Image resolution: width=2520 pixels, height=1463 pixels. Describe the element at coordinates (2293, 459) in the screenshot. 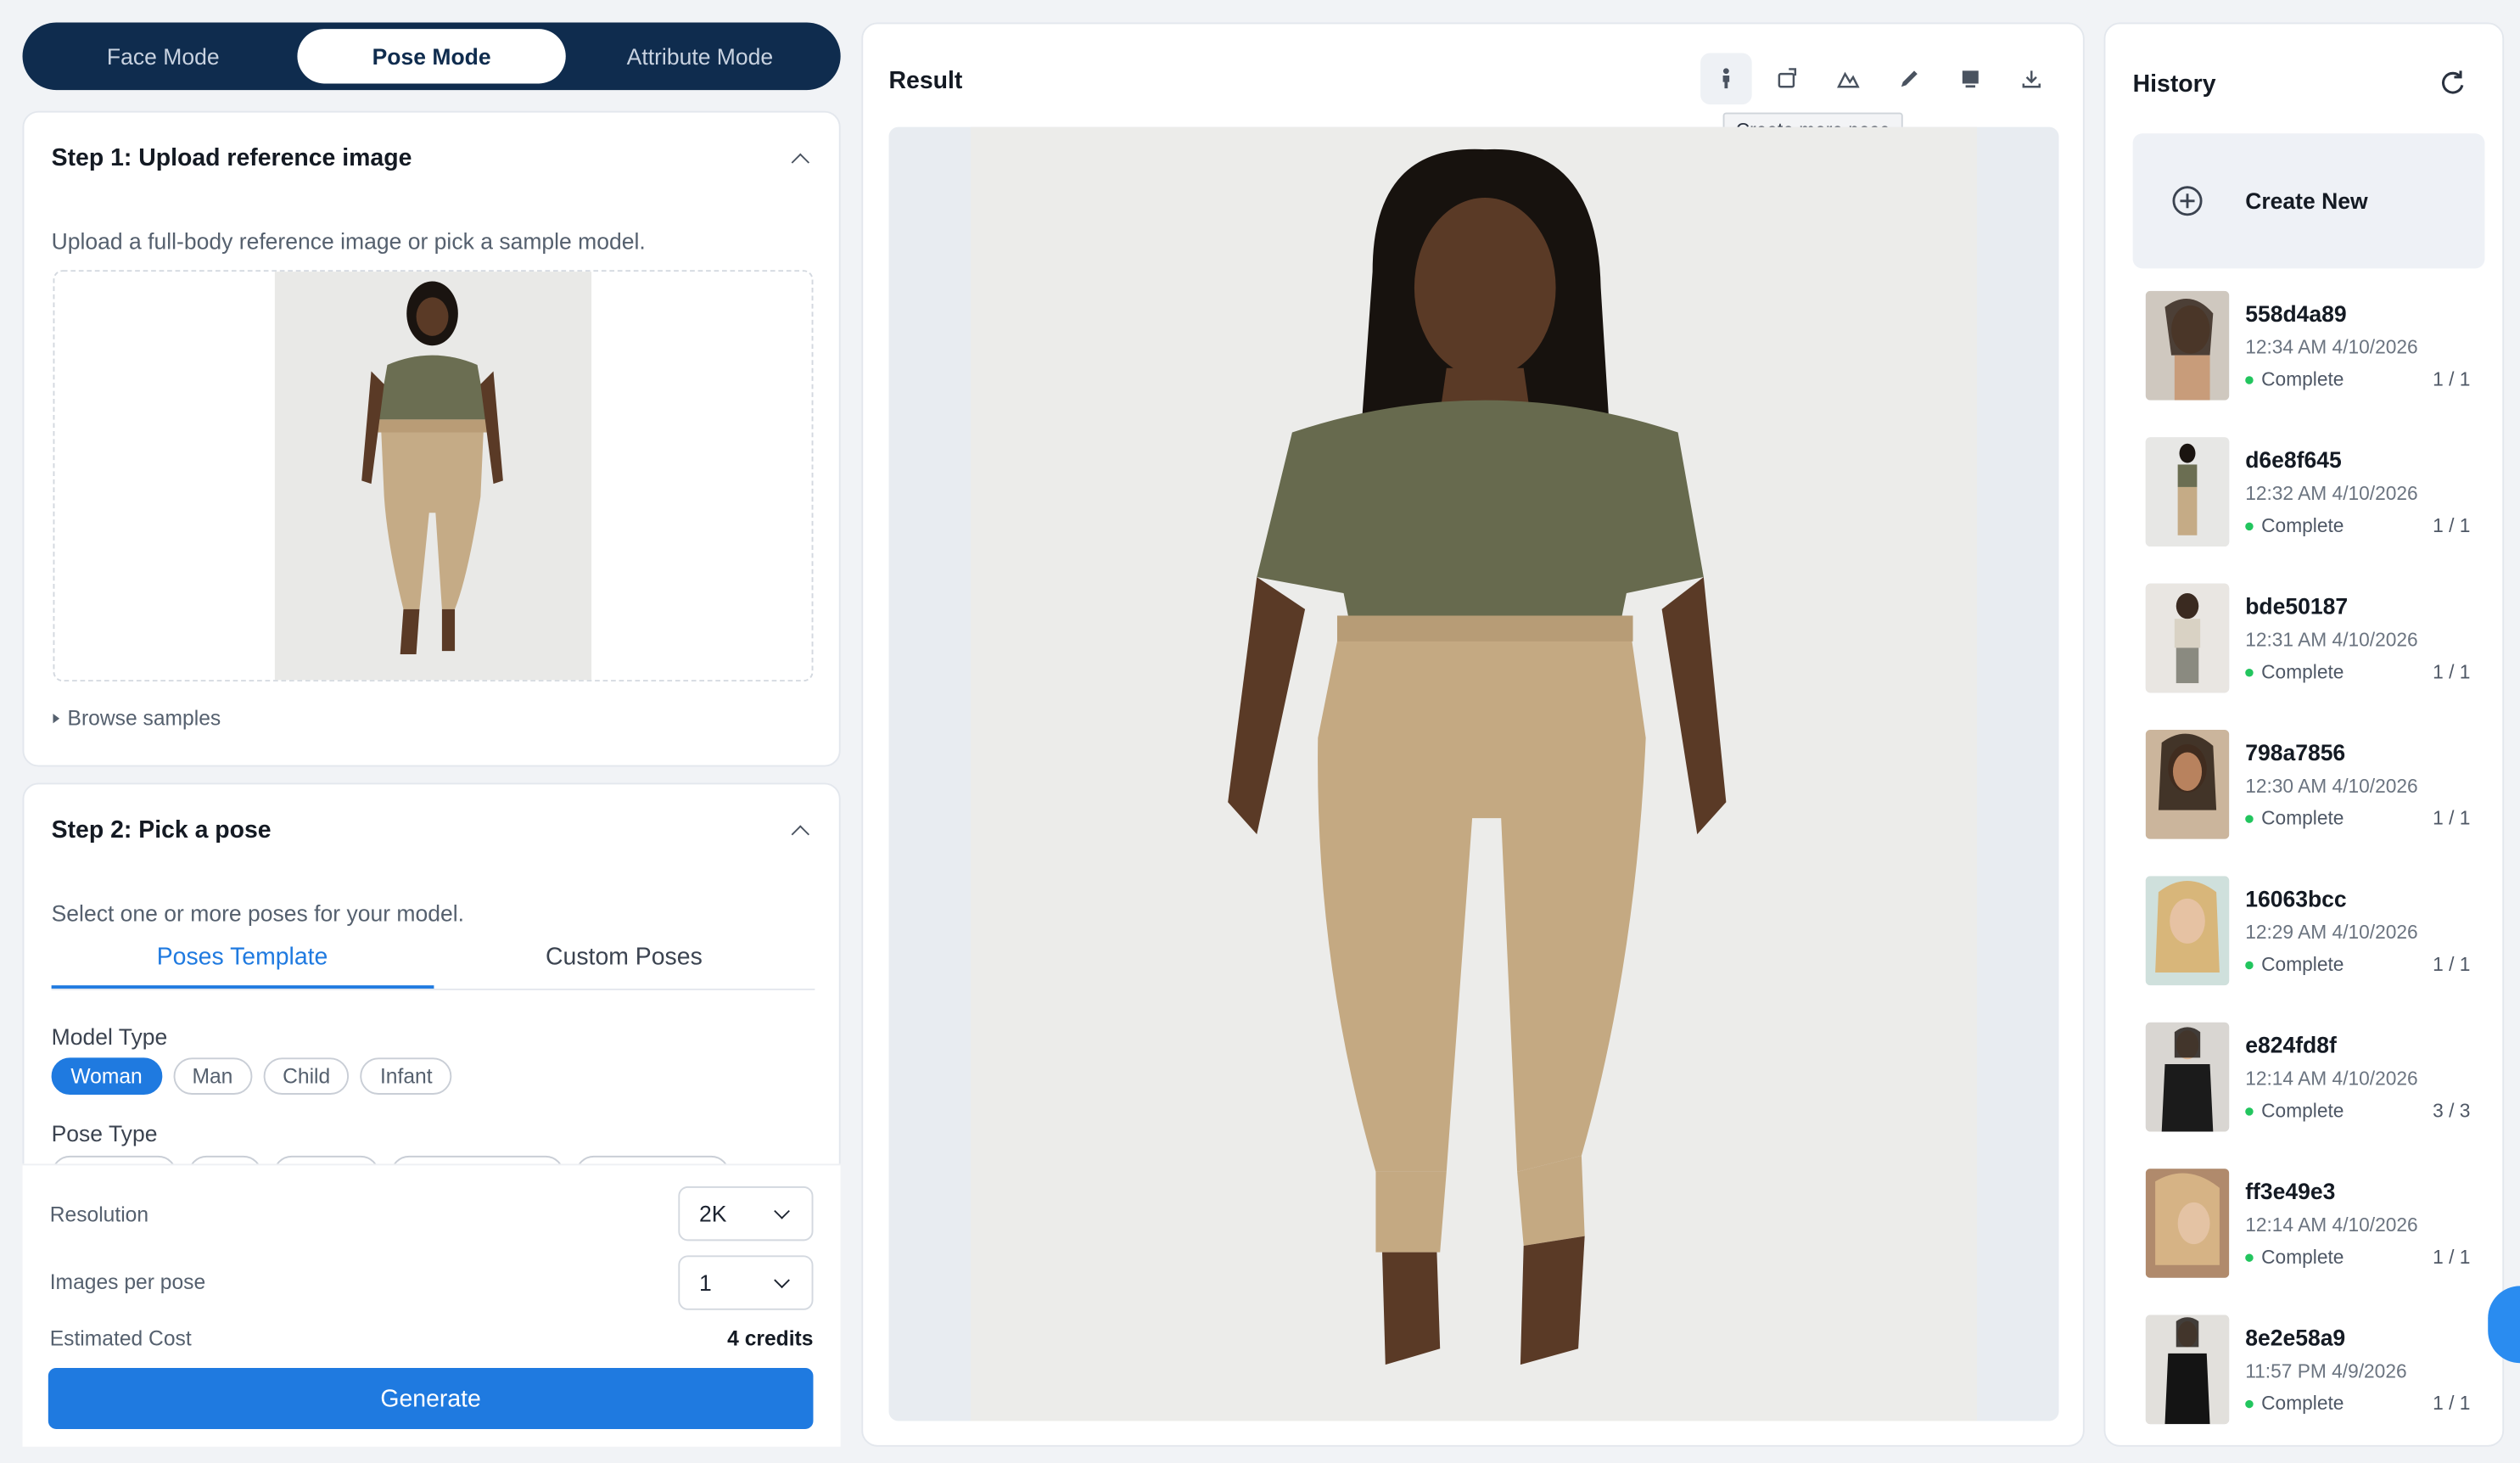

I see `history-id: d6e8f645` at that location.